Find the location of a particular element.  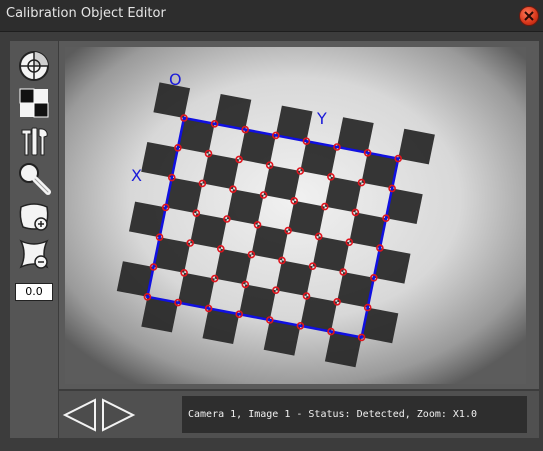

right-arrow-icon is located at coordinates (119, 415).